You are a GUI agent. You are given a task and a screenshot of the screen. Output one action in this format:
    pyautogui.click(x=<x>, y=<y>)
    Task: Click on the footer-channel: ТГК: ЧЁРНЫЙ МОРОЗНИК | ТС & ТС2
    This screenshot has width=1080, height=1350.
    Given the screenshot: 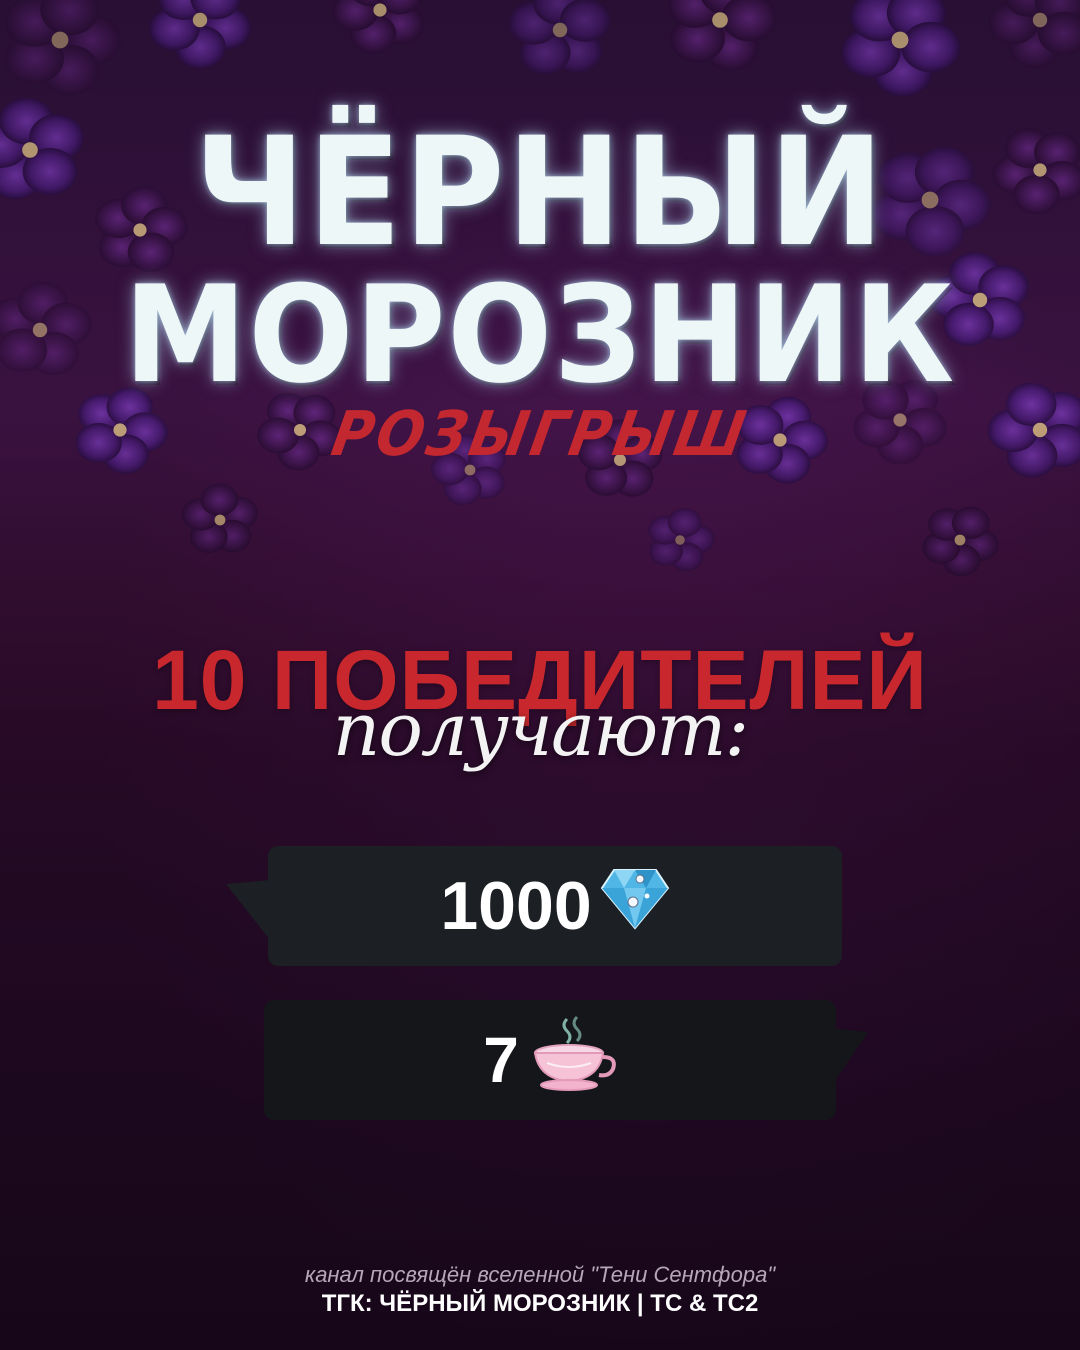 What is the action you would take?
    pyautogui.click(x=540, y=1303)
    